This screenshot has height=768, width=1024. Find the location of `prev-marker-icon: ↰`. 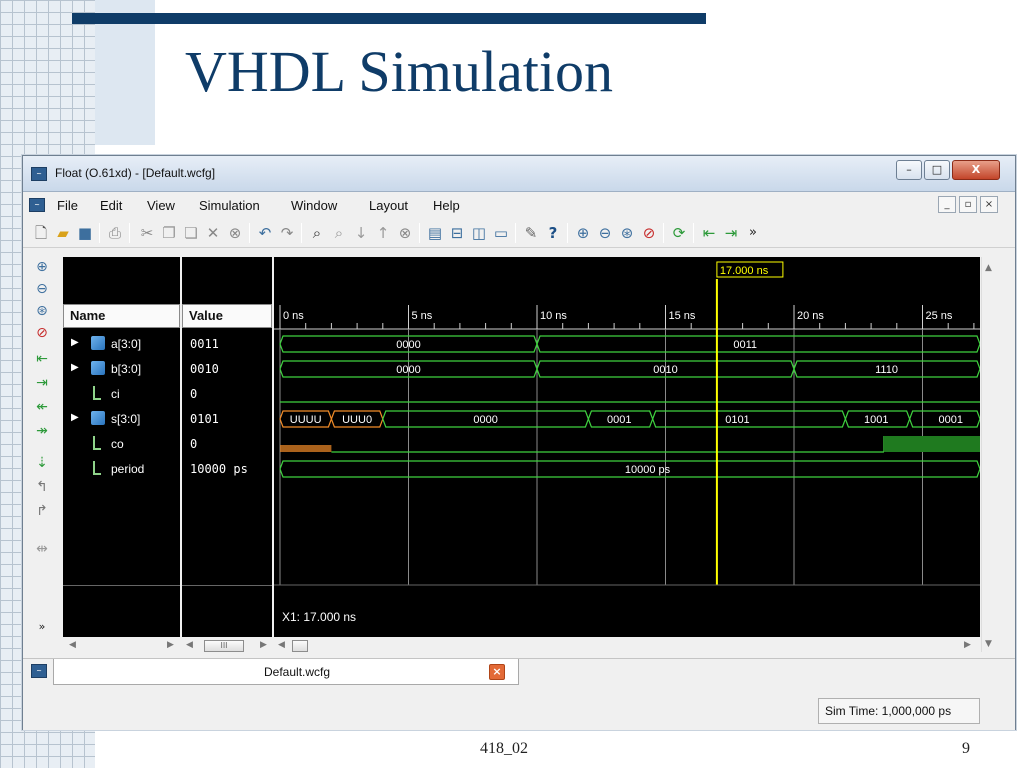

prev-marker-icon: ↰ is located at coordinates (42, 487).